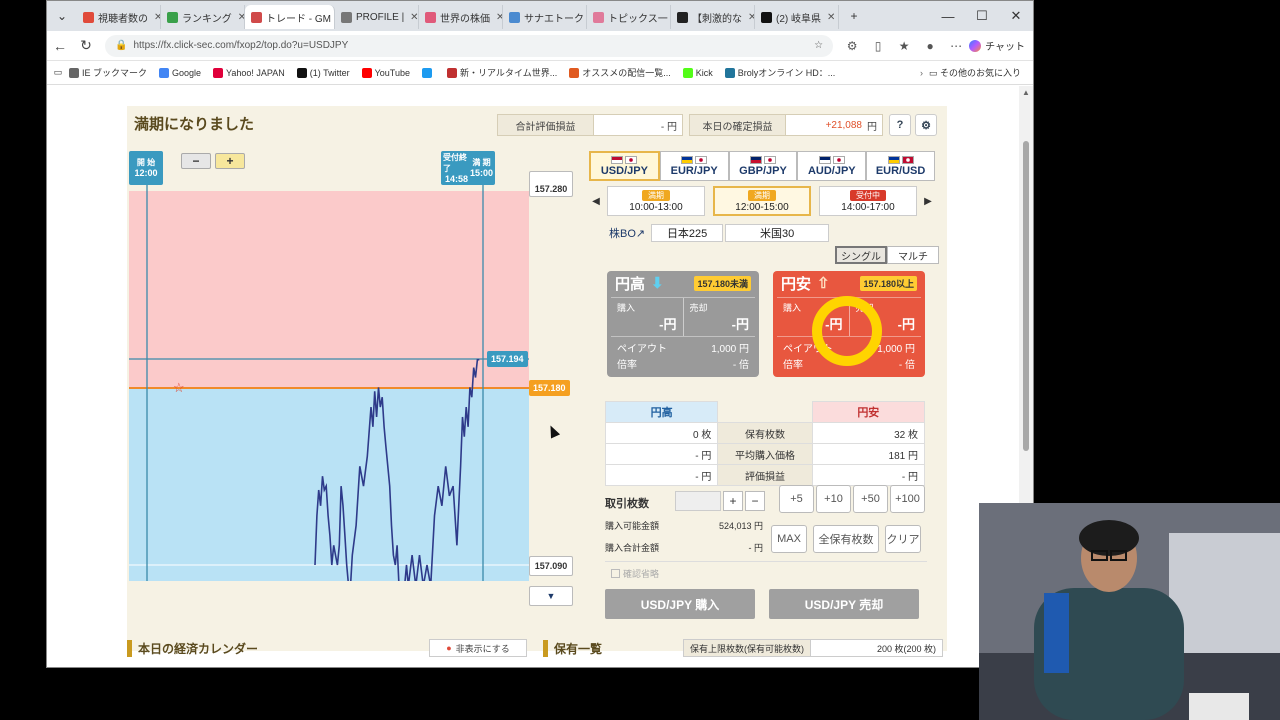  Describe the element at coordinates (975, 72) in the screenshot. I see `other-bookmarks: ▭ その他のお気に入り` at that location.